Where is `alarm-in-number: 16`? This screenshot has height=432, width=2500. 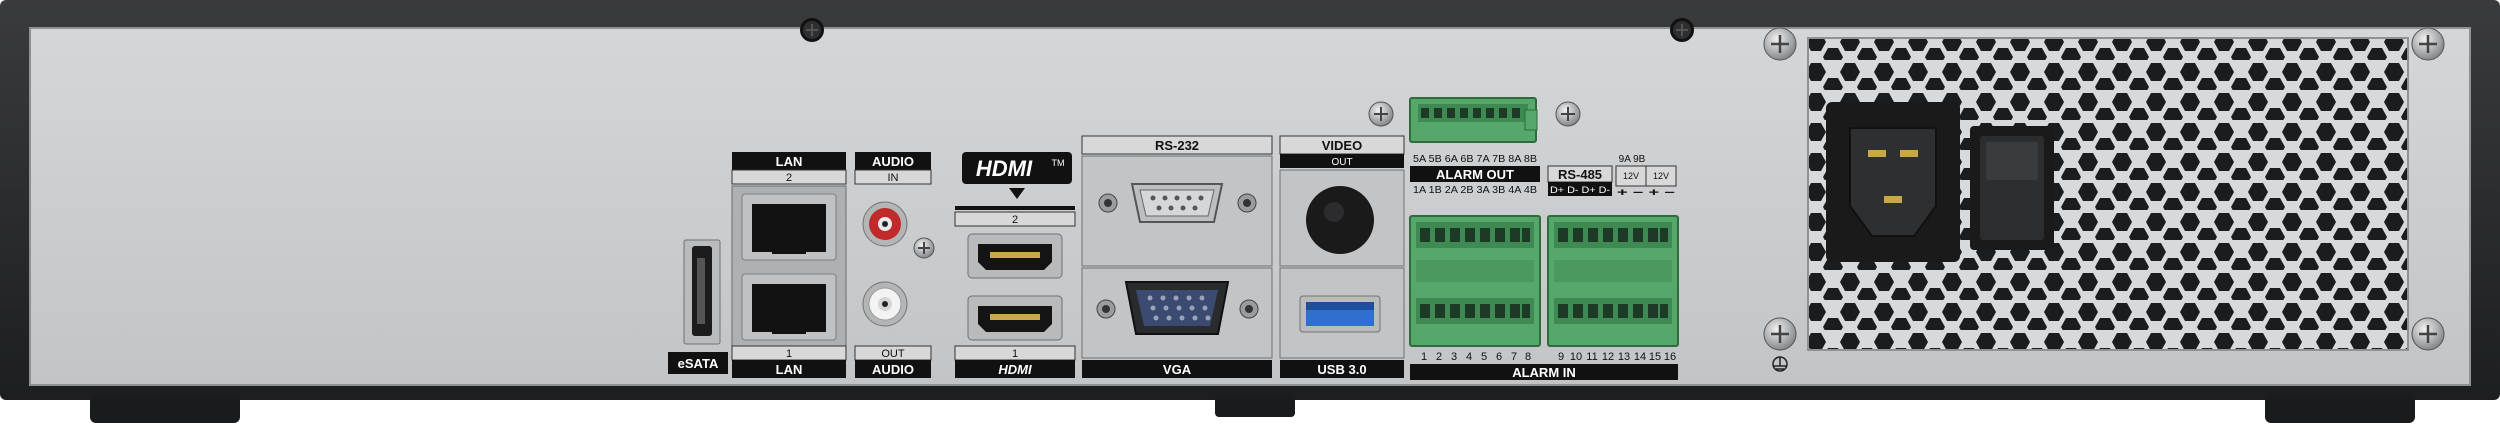
alarm-in-number: 16 is located at coordinates (1670, 357).